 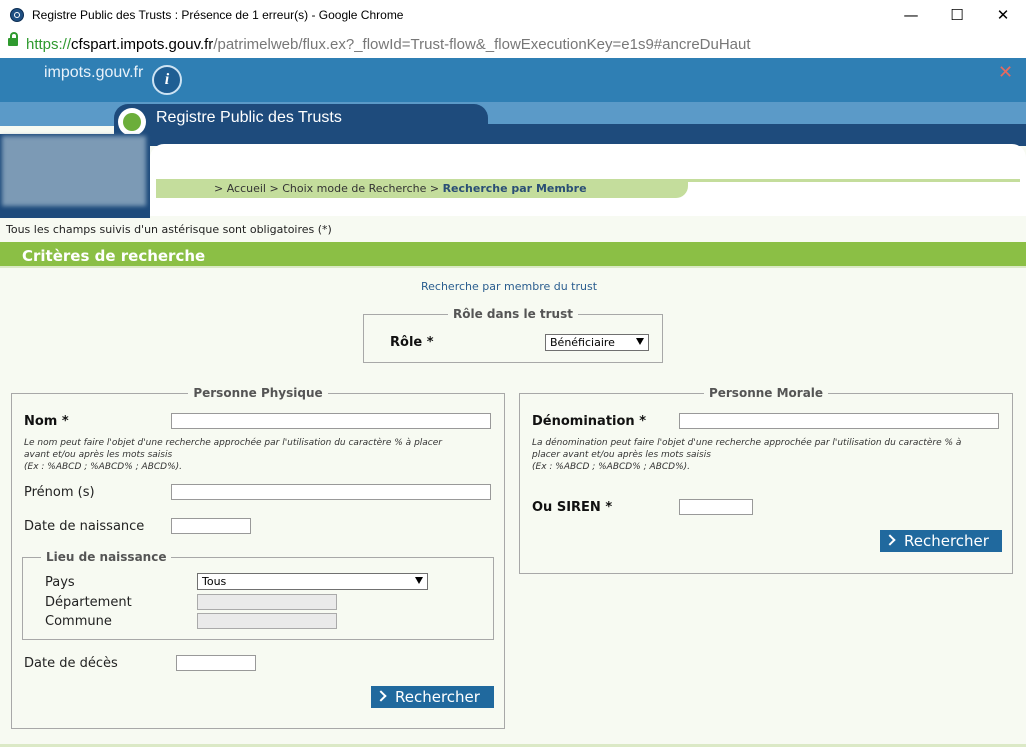 What do you see at coordinates (621, 455) in the screenshot?
I see `denomination-hint-2: placer avant et/ou après les mots saisis` at bounding box center [621, 455].